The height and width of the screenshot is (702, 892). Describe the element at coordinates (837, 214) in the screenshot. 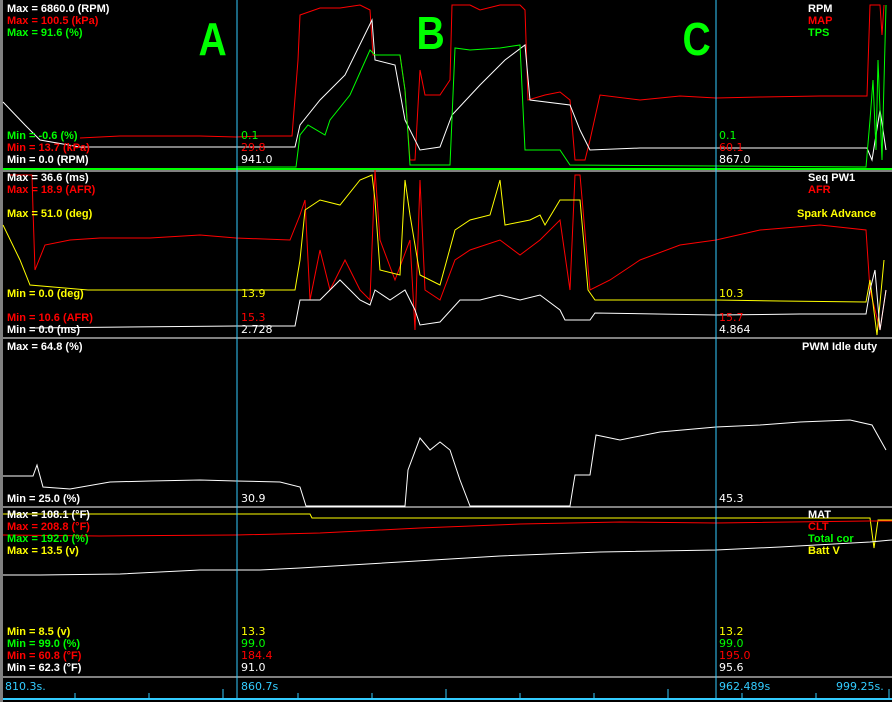

I see `legend-spark-advance: Spark Advance` at that location.